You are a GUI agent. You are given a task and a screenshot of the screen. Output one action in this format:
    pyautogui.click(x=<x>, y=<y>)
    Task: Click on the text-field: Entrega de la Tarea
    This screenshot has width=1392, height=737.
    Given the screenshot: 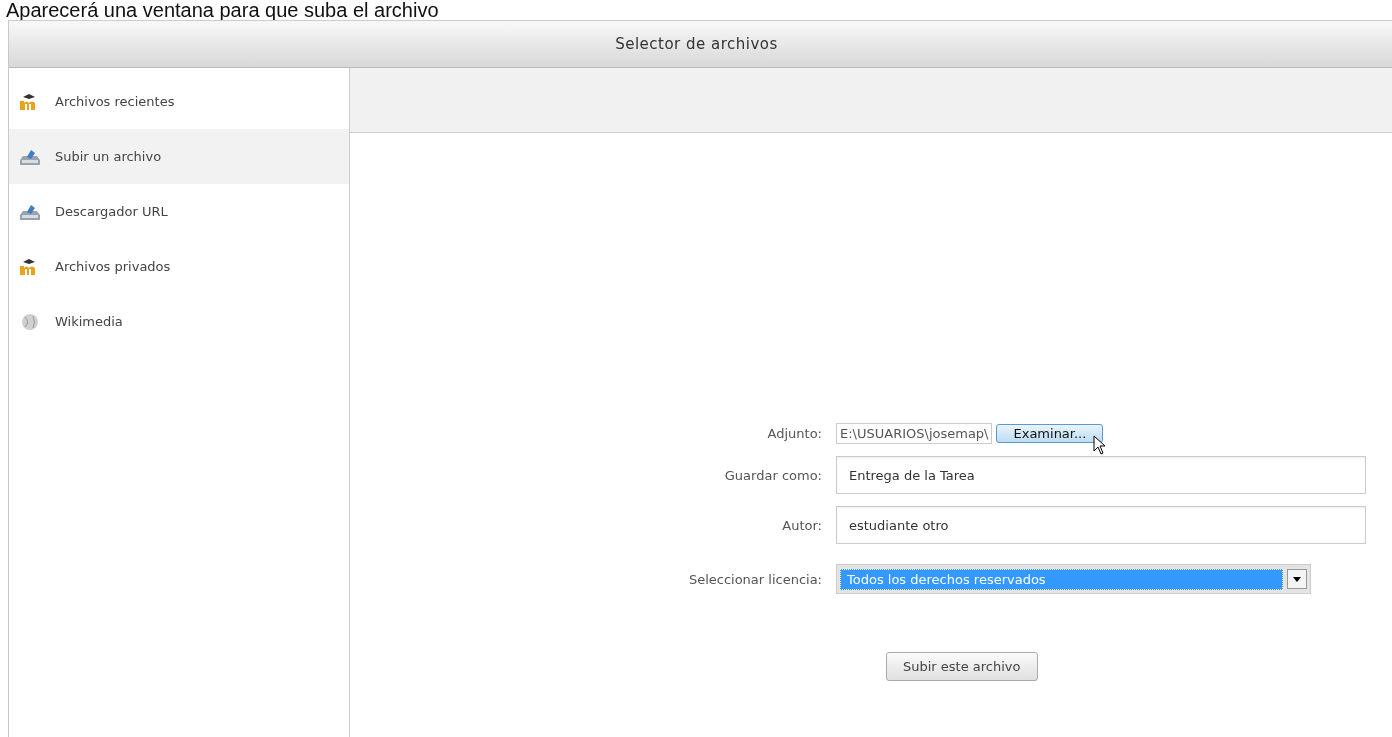 What is the action you would take?
    pyautogui.click(x=1101, y=475)
    